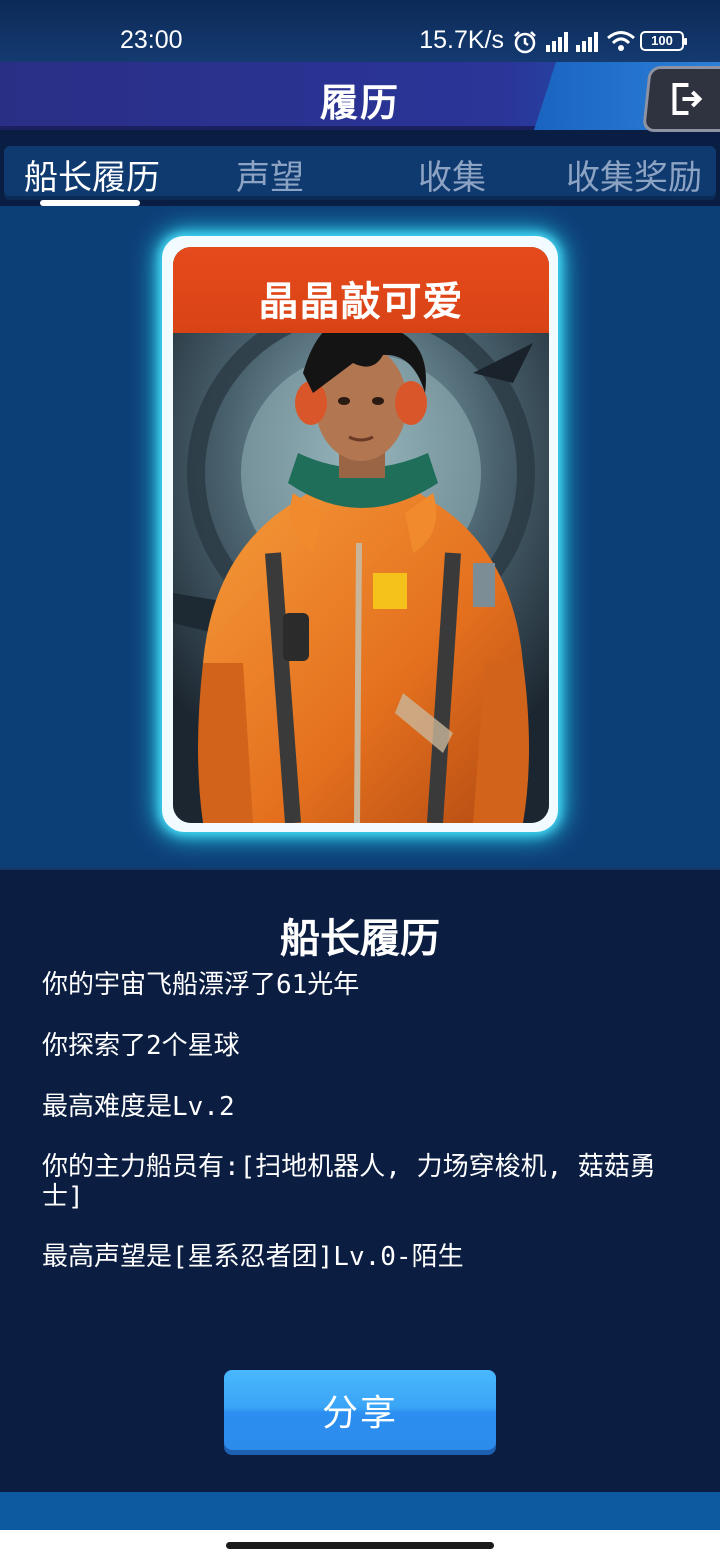 This screenshot has height=1560, width=720. I want to click on tab-collection-rewards: 收集奖励, so click(634, 174).